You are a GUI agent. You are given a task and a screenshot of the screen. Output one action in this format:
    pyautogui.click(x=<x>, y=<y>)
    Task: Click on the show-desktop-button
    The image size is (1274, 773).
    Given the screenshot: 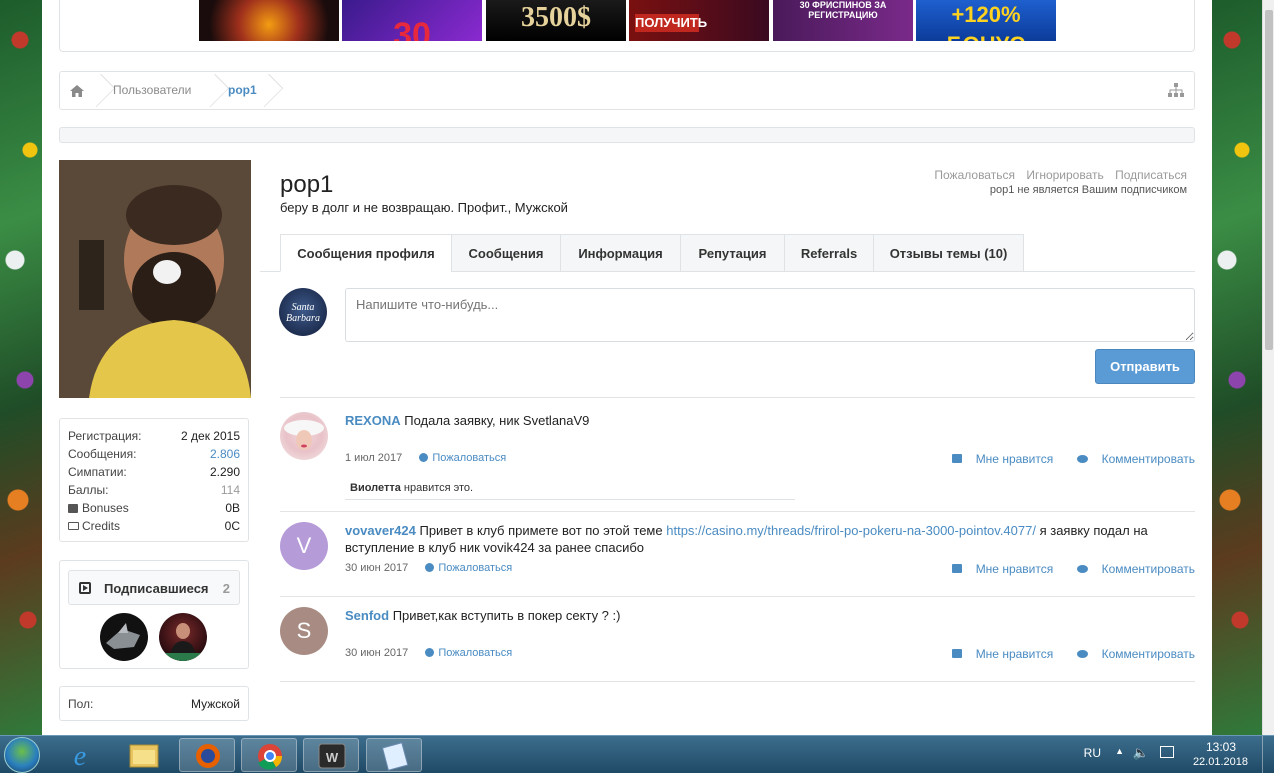 What is the action you would take?
    pyautogui.click(x=1268, y=754)
    